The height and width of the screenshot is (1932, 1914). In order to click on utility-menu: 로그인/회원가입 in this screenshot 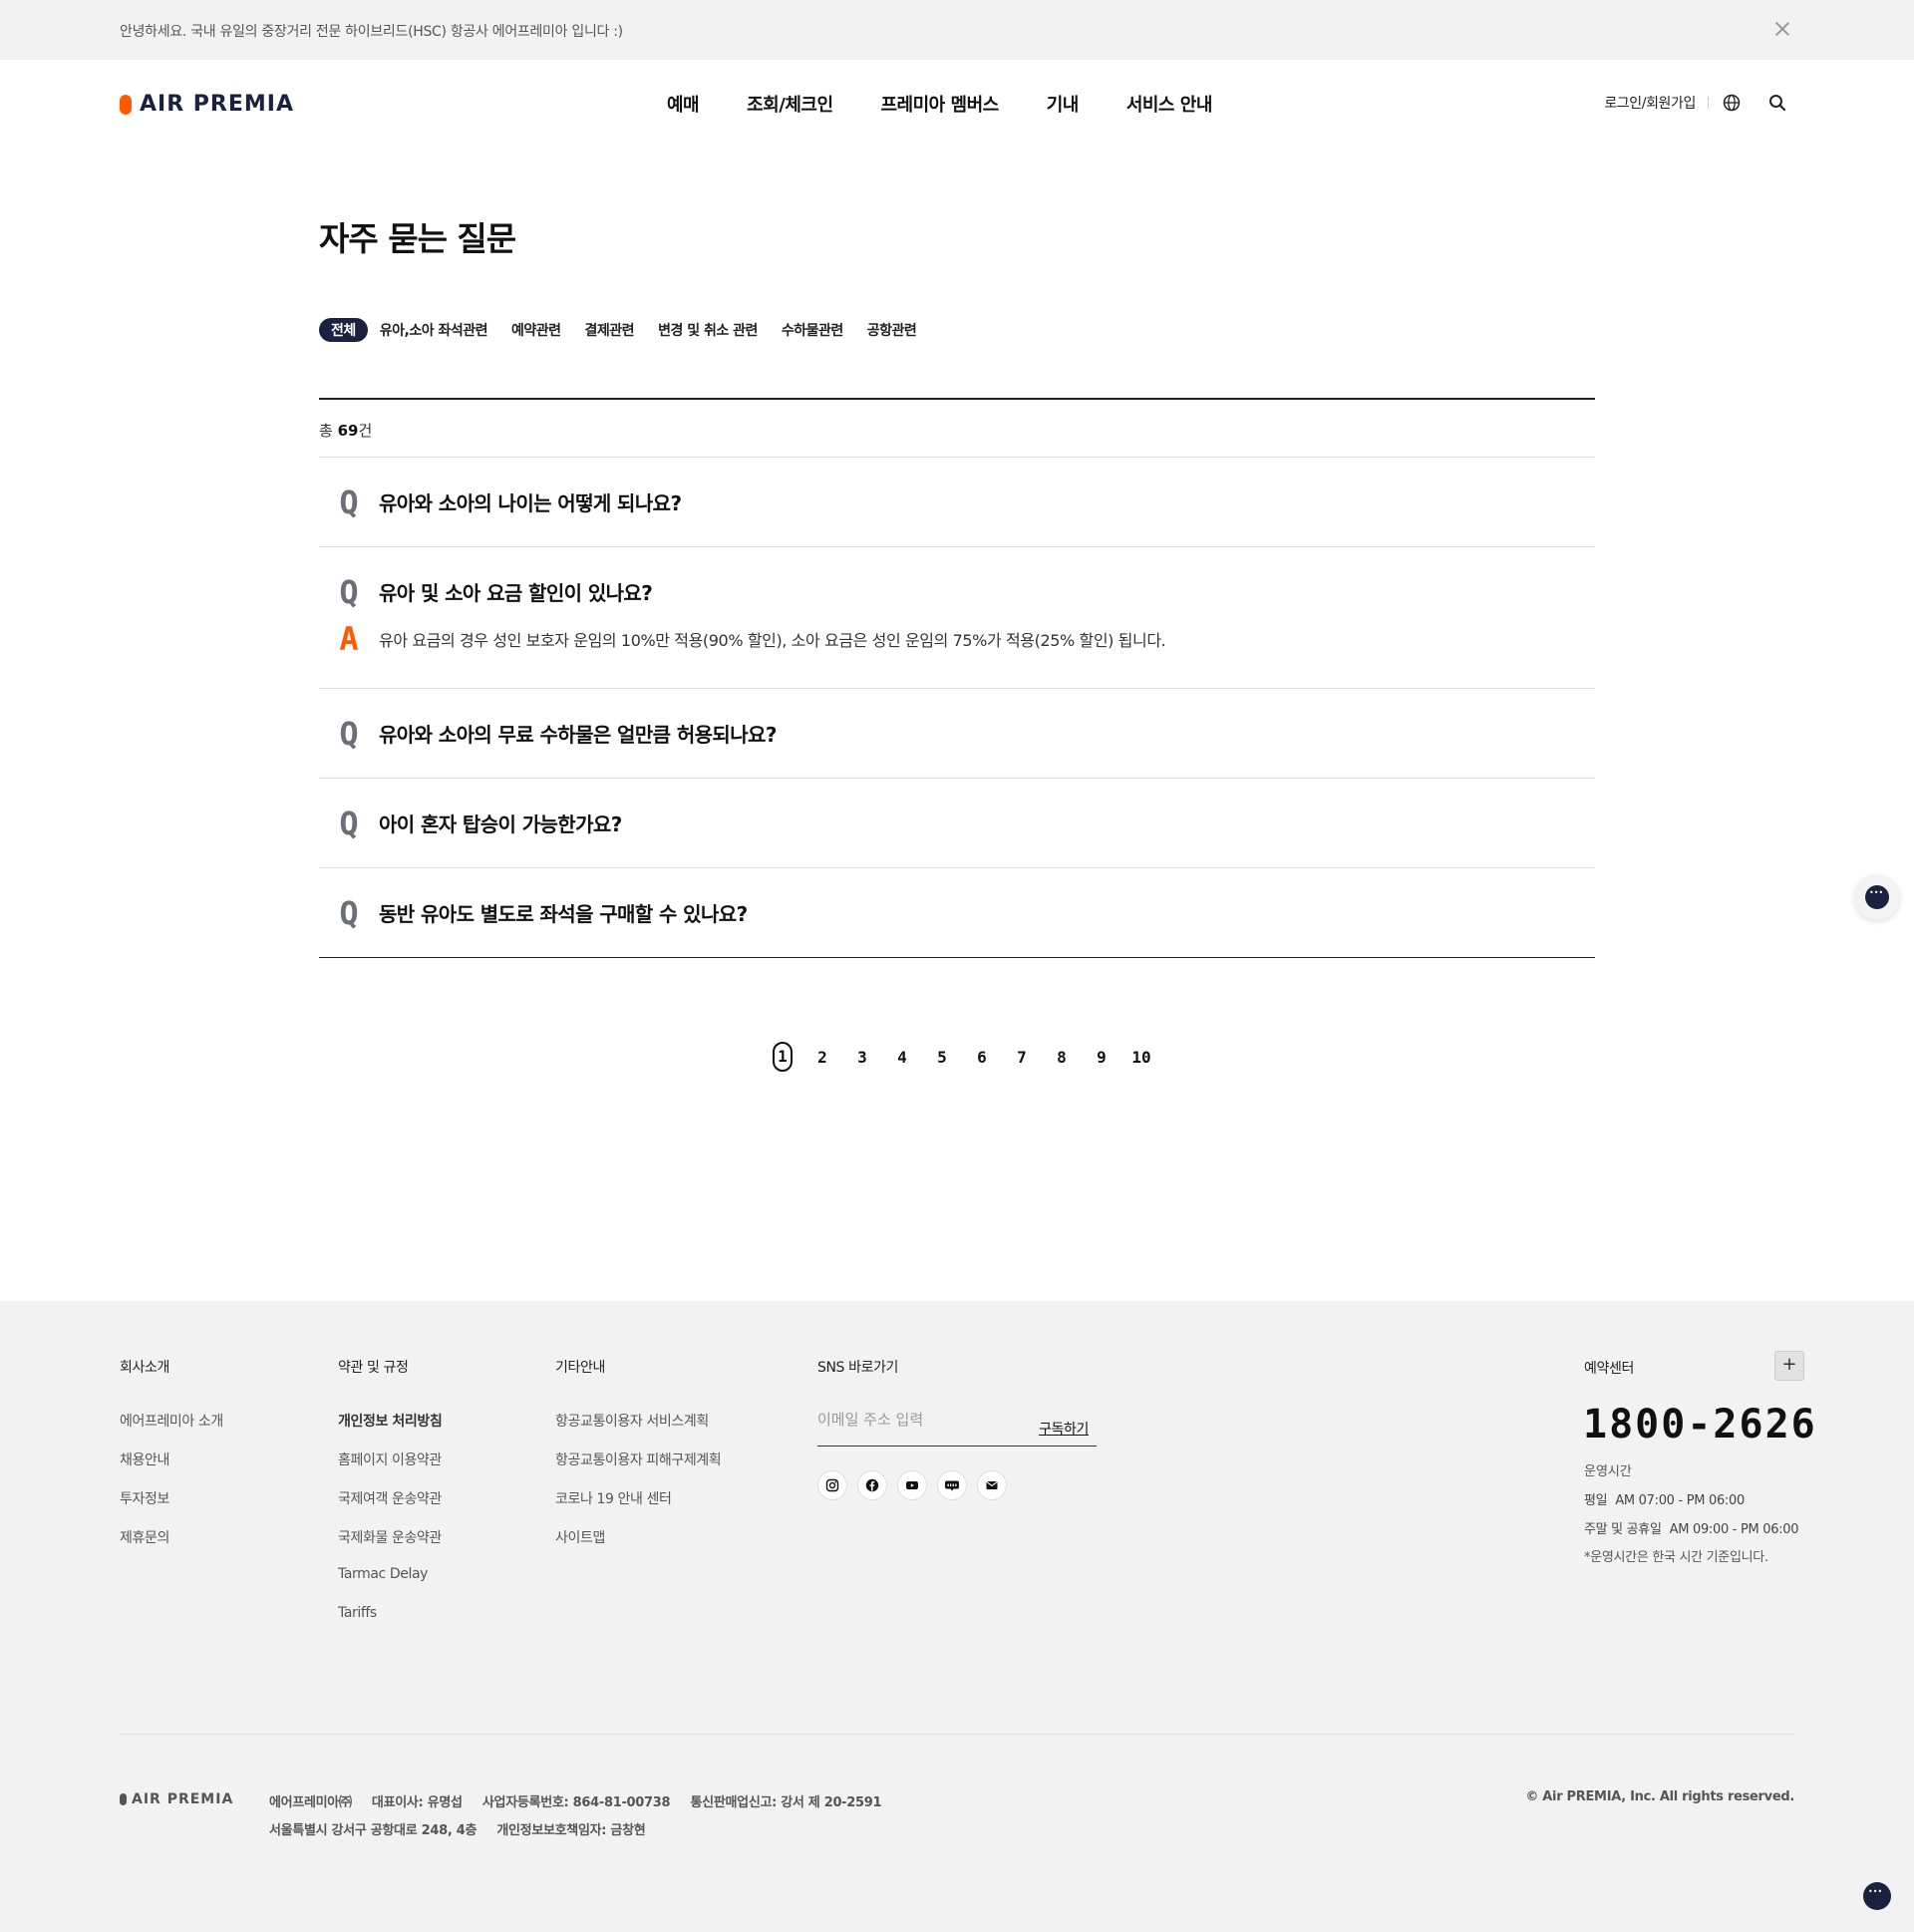, I will do `click(1696, 103)`.